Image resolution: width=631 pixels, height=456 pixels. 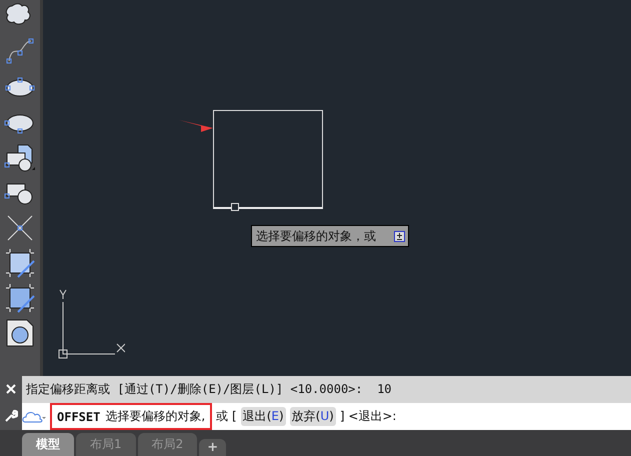 I want to click on hatch-icon, so click(x=20, y=263).